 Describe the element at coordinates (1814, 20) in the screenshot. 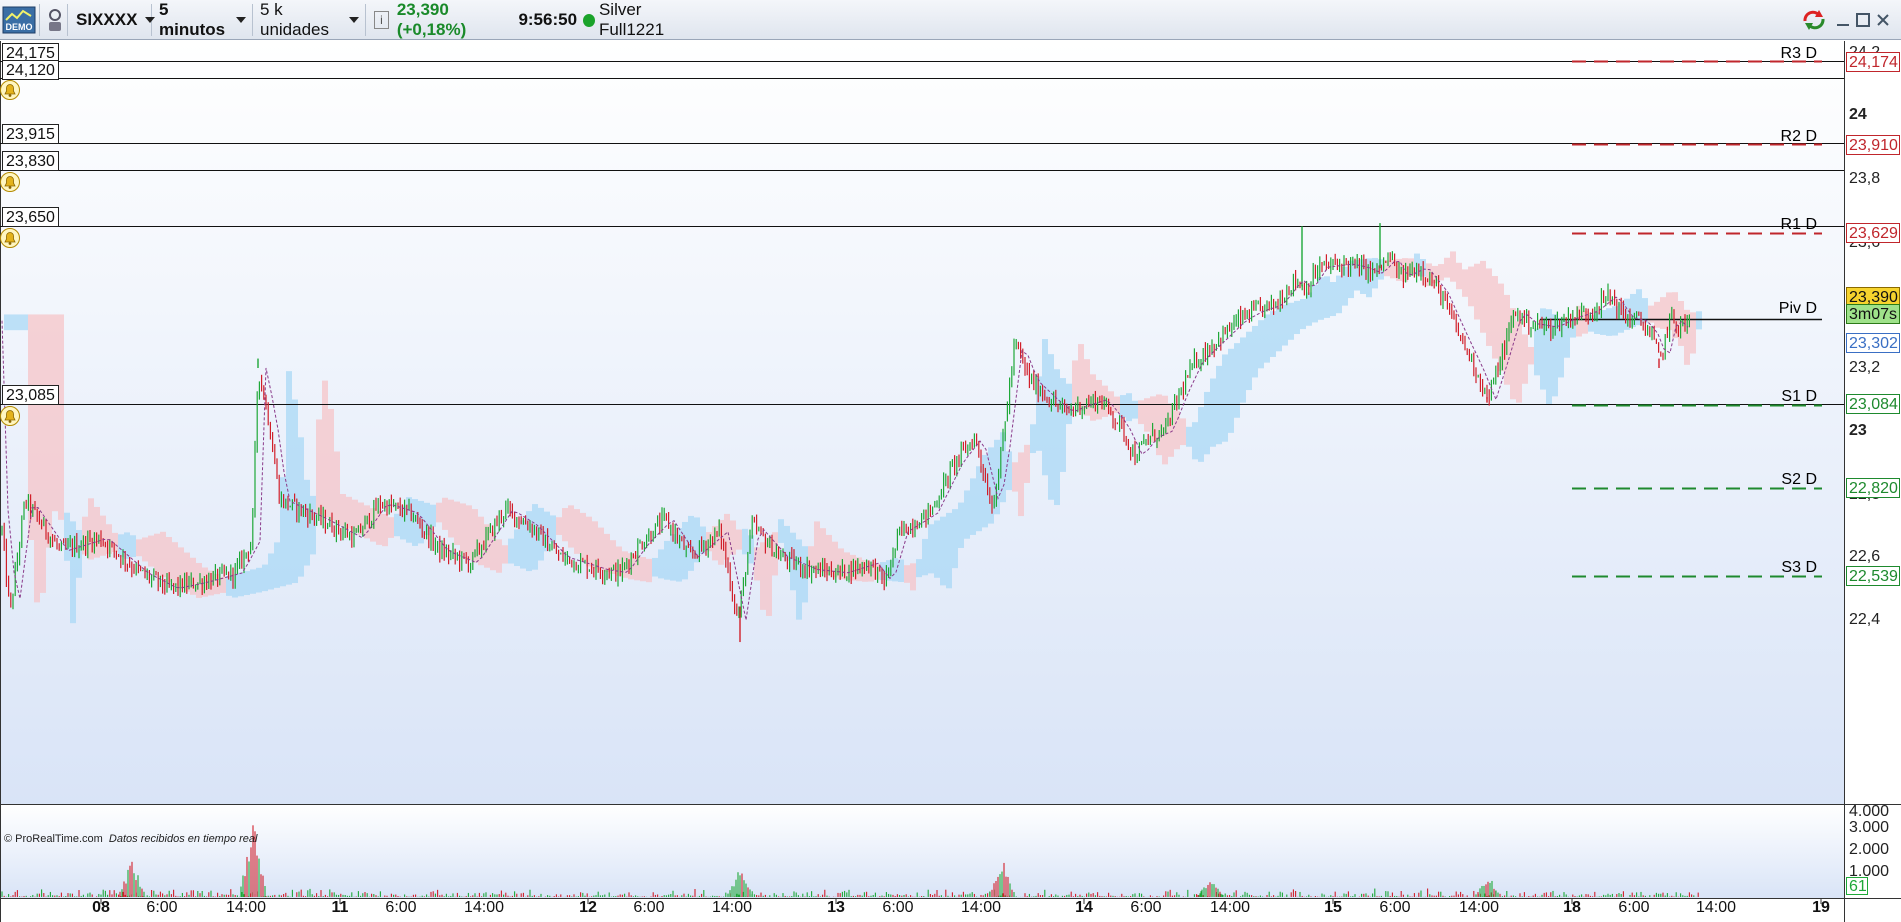

I see `refresh-icon` at that location.